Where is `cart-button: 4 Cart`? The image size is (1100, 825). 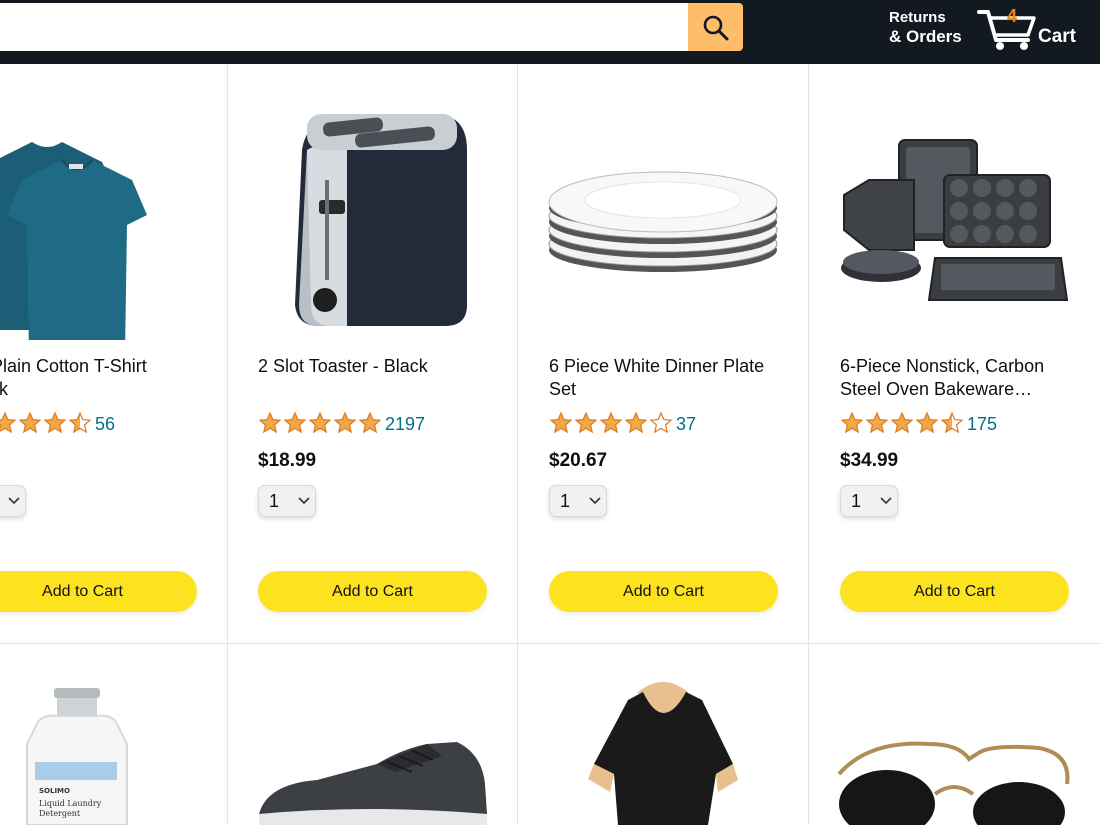
cart-button: 4 Cart is located at coordinates (1031, 29).